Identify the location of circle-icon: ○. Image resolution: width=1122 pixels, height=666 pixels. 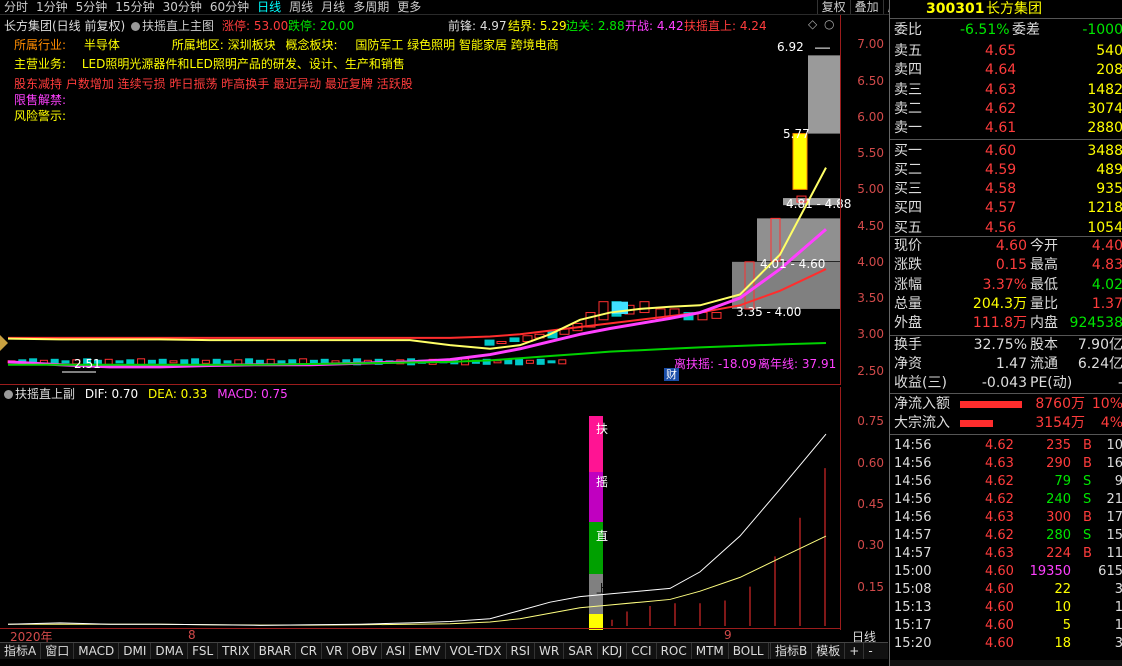
(829, 24).